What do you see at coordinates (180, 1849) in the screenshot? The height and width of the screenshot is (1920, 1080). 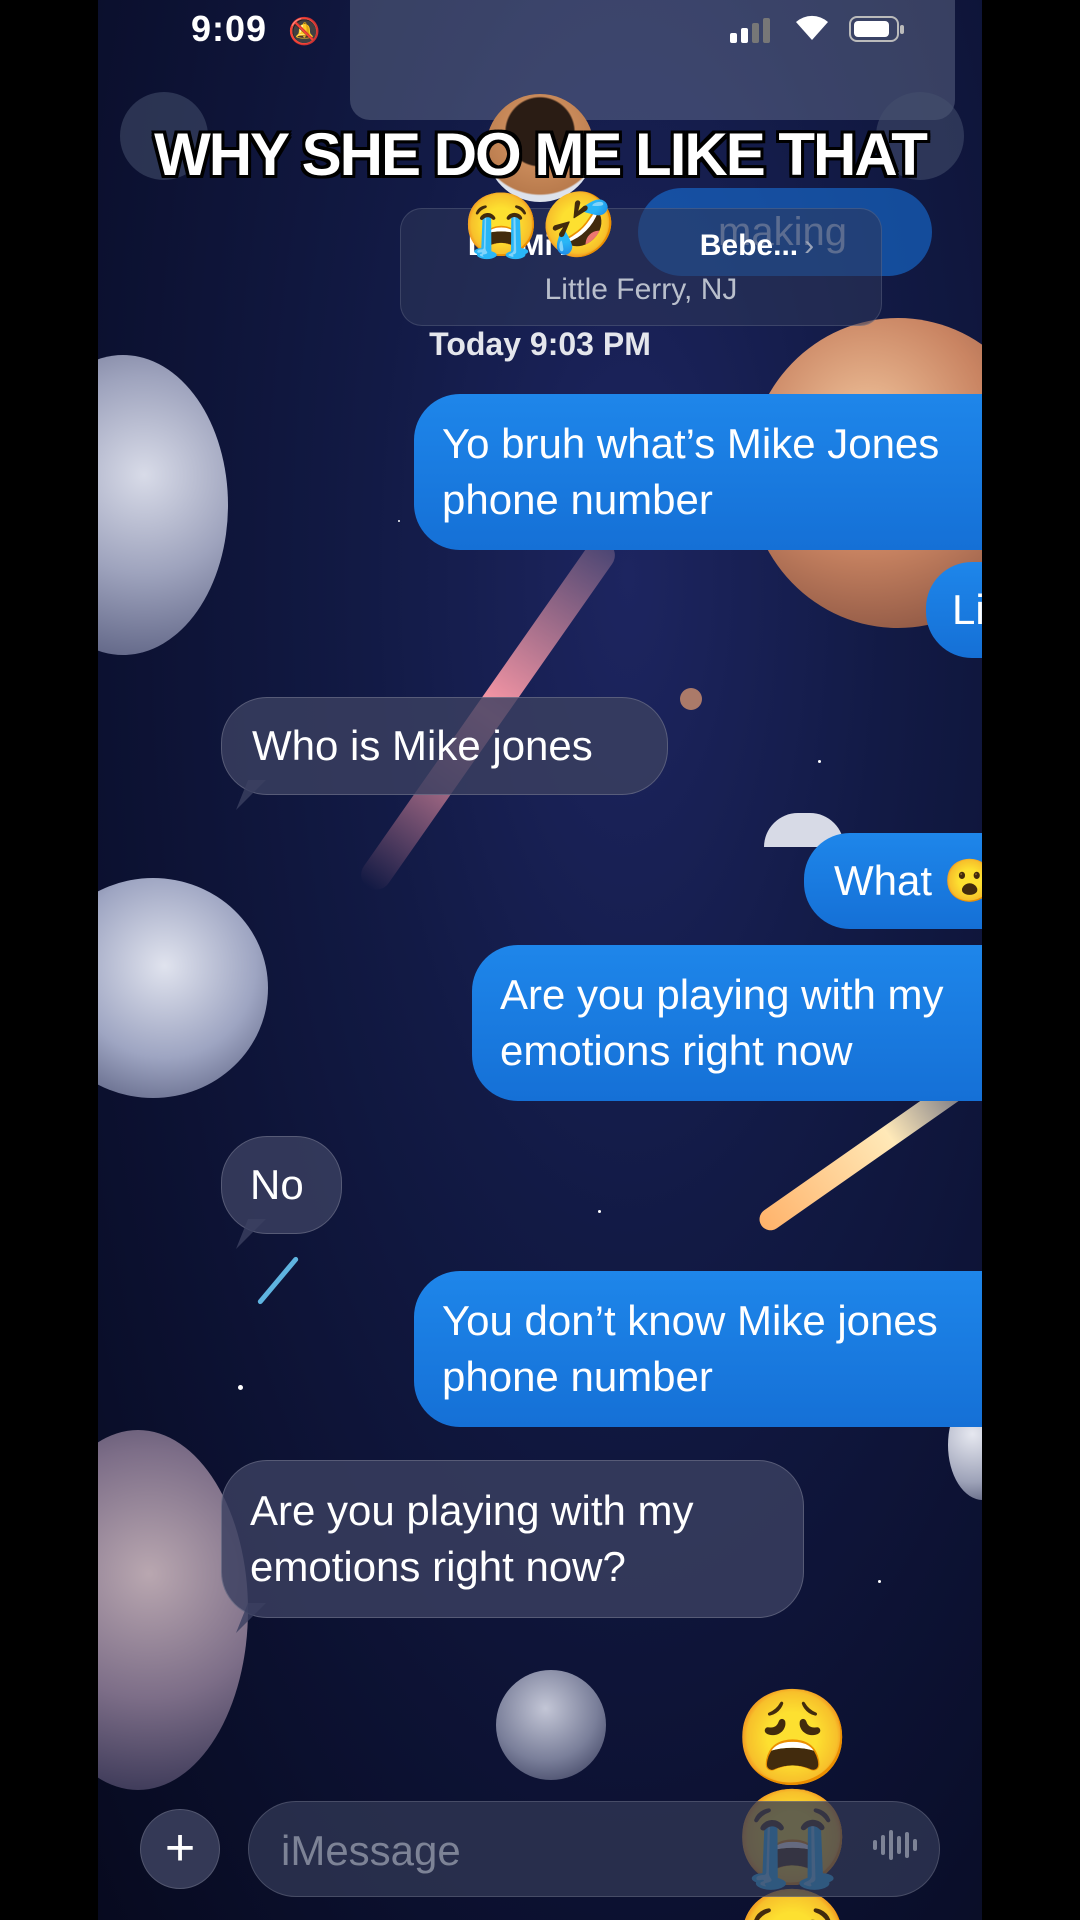 I see `add-attachment-button: +` at bounding box center [180, 1849].